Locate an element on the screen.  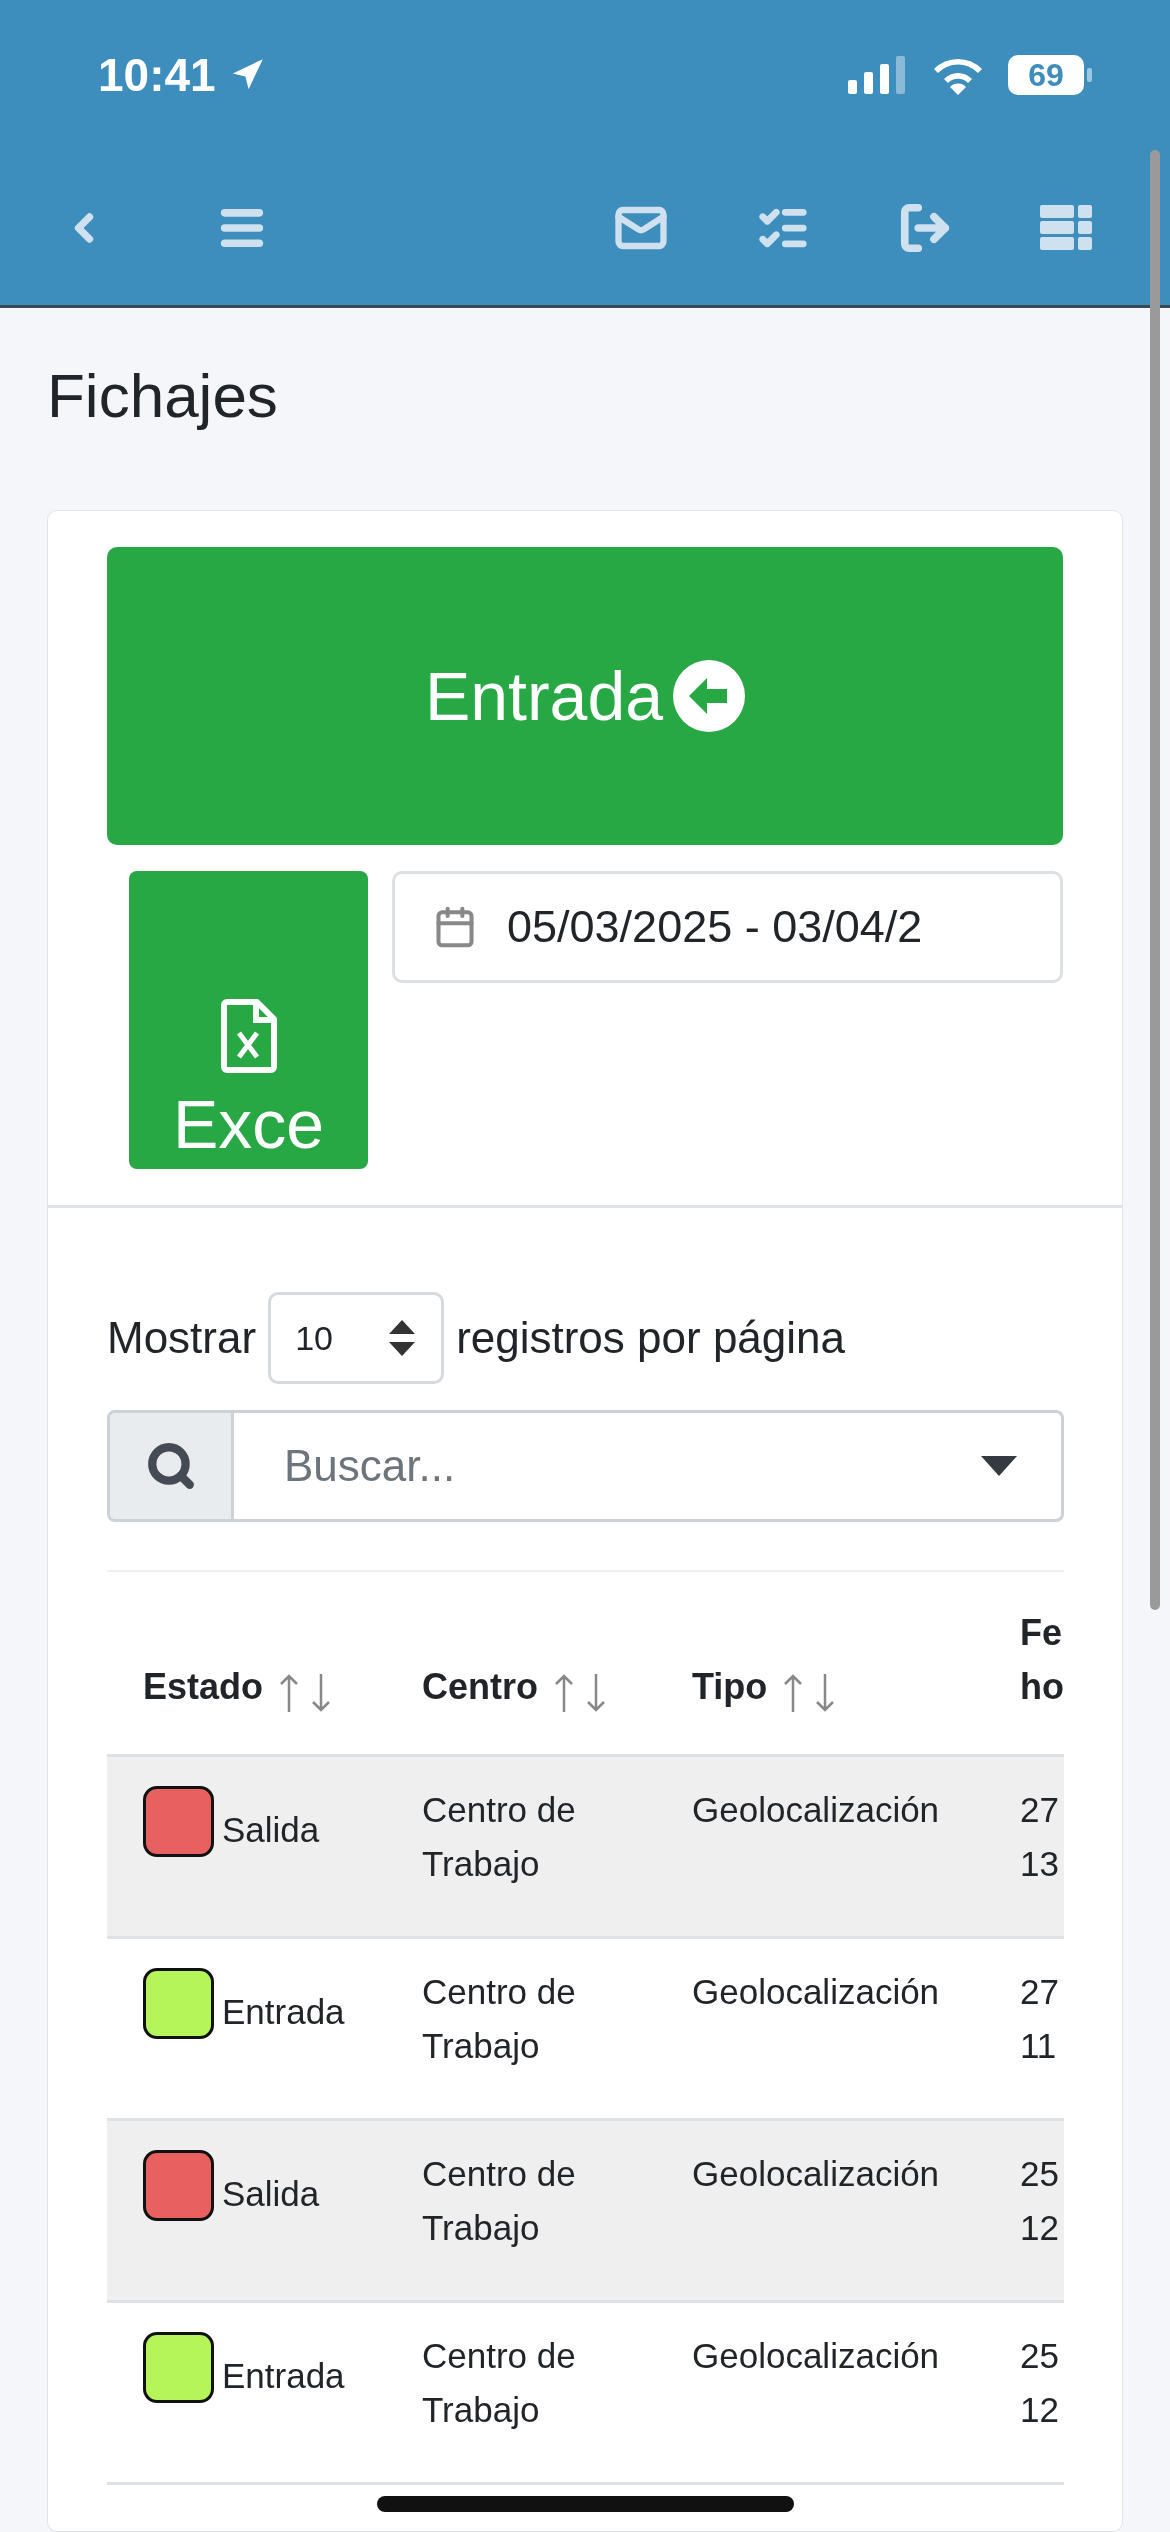
arrow-left-circle-icon is located at coordinates (709, 696).